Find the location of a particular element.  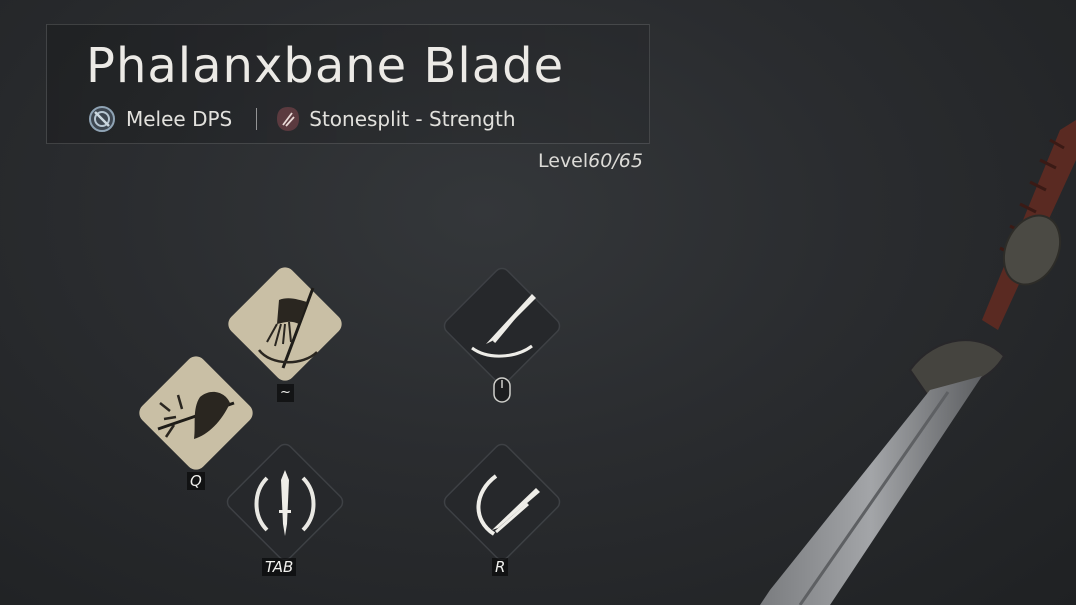

slash-icon is located at coordinates (503, 326).